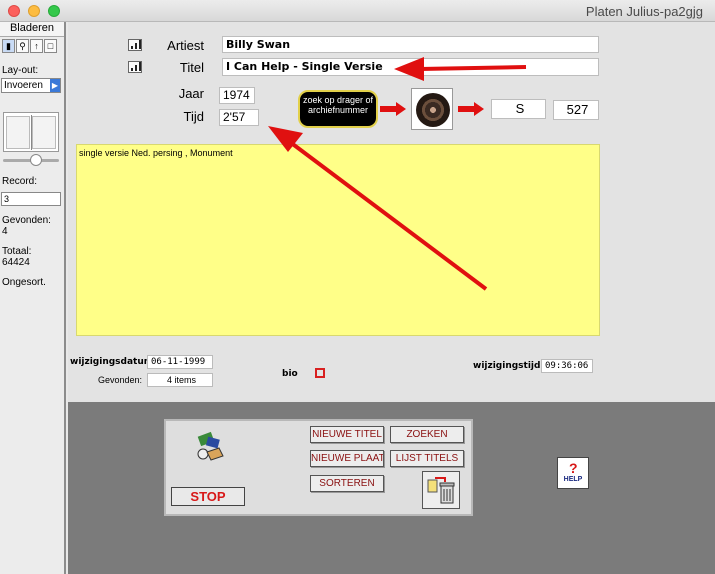  What do you see at coordinates (36, 160) in the screenshot?
I see `record-slider-thumb` at bounding box center [36, 160].